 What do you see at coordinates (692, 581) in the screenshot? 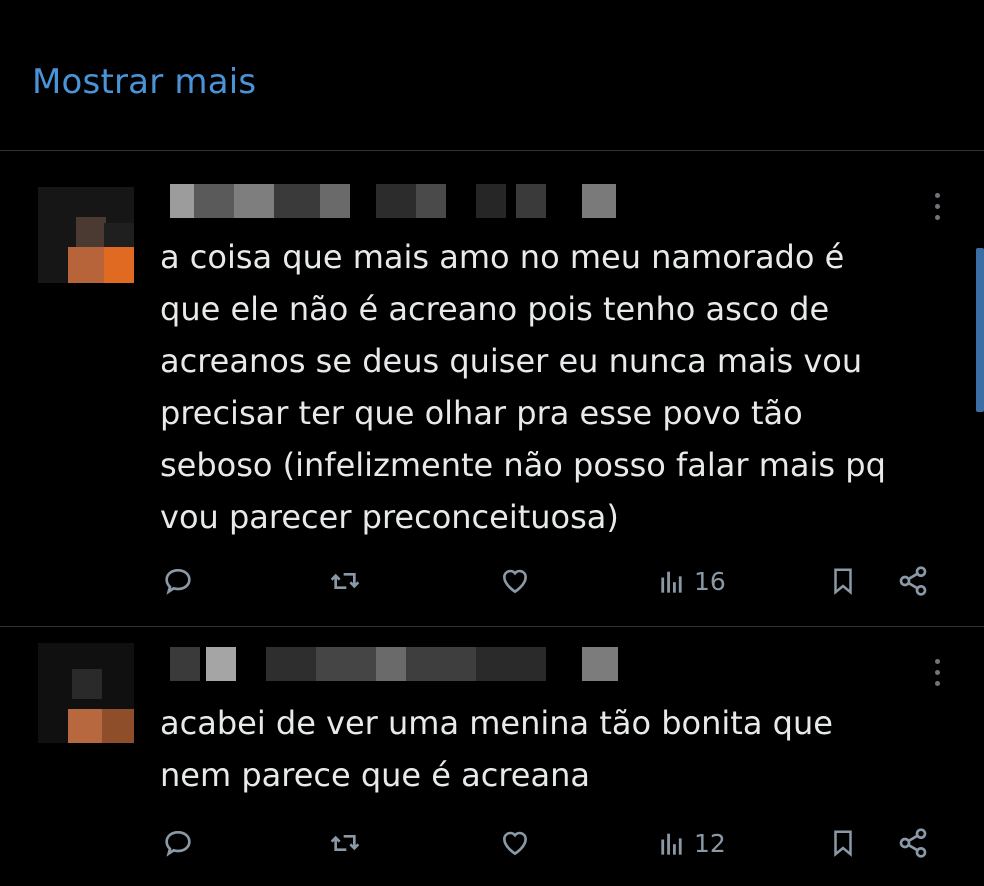
I see `views-button: 16` at bounding box center [692, 581].